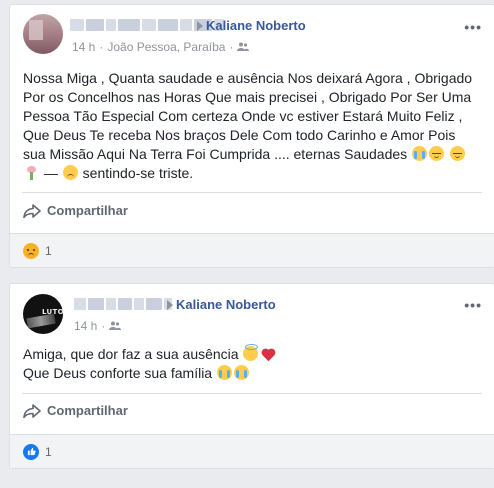 Image resolution: width=494 pixels, height=488 pixels. Describe the element at coordinates (166, 47) in the screenshot. I see `post-location: João Pessoa, Paraíba` at that location.